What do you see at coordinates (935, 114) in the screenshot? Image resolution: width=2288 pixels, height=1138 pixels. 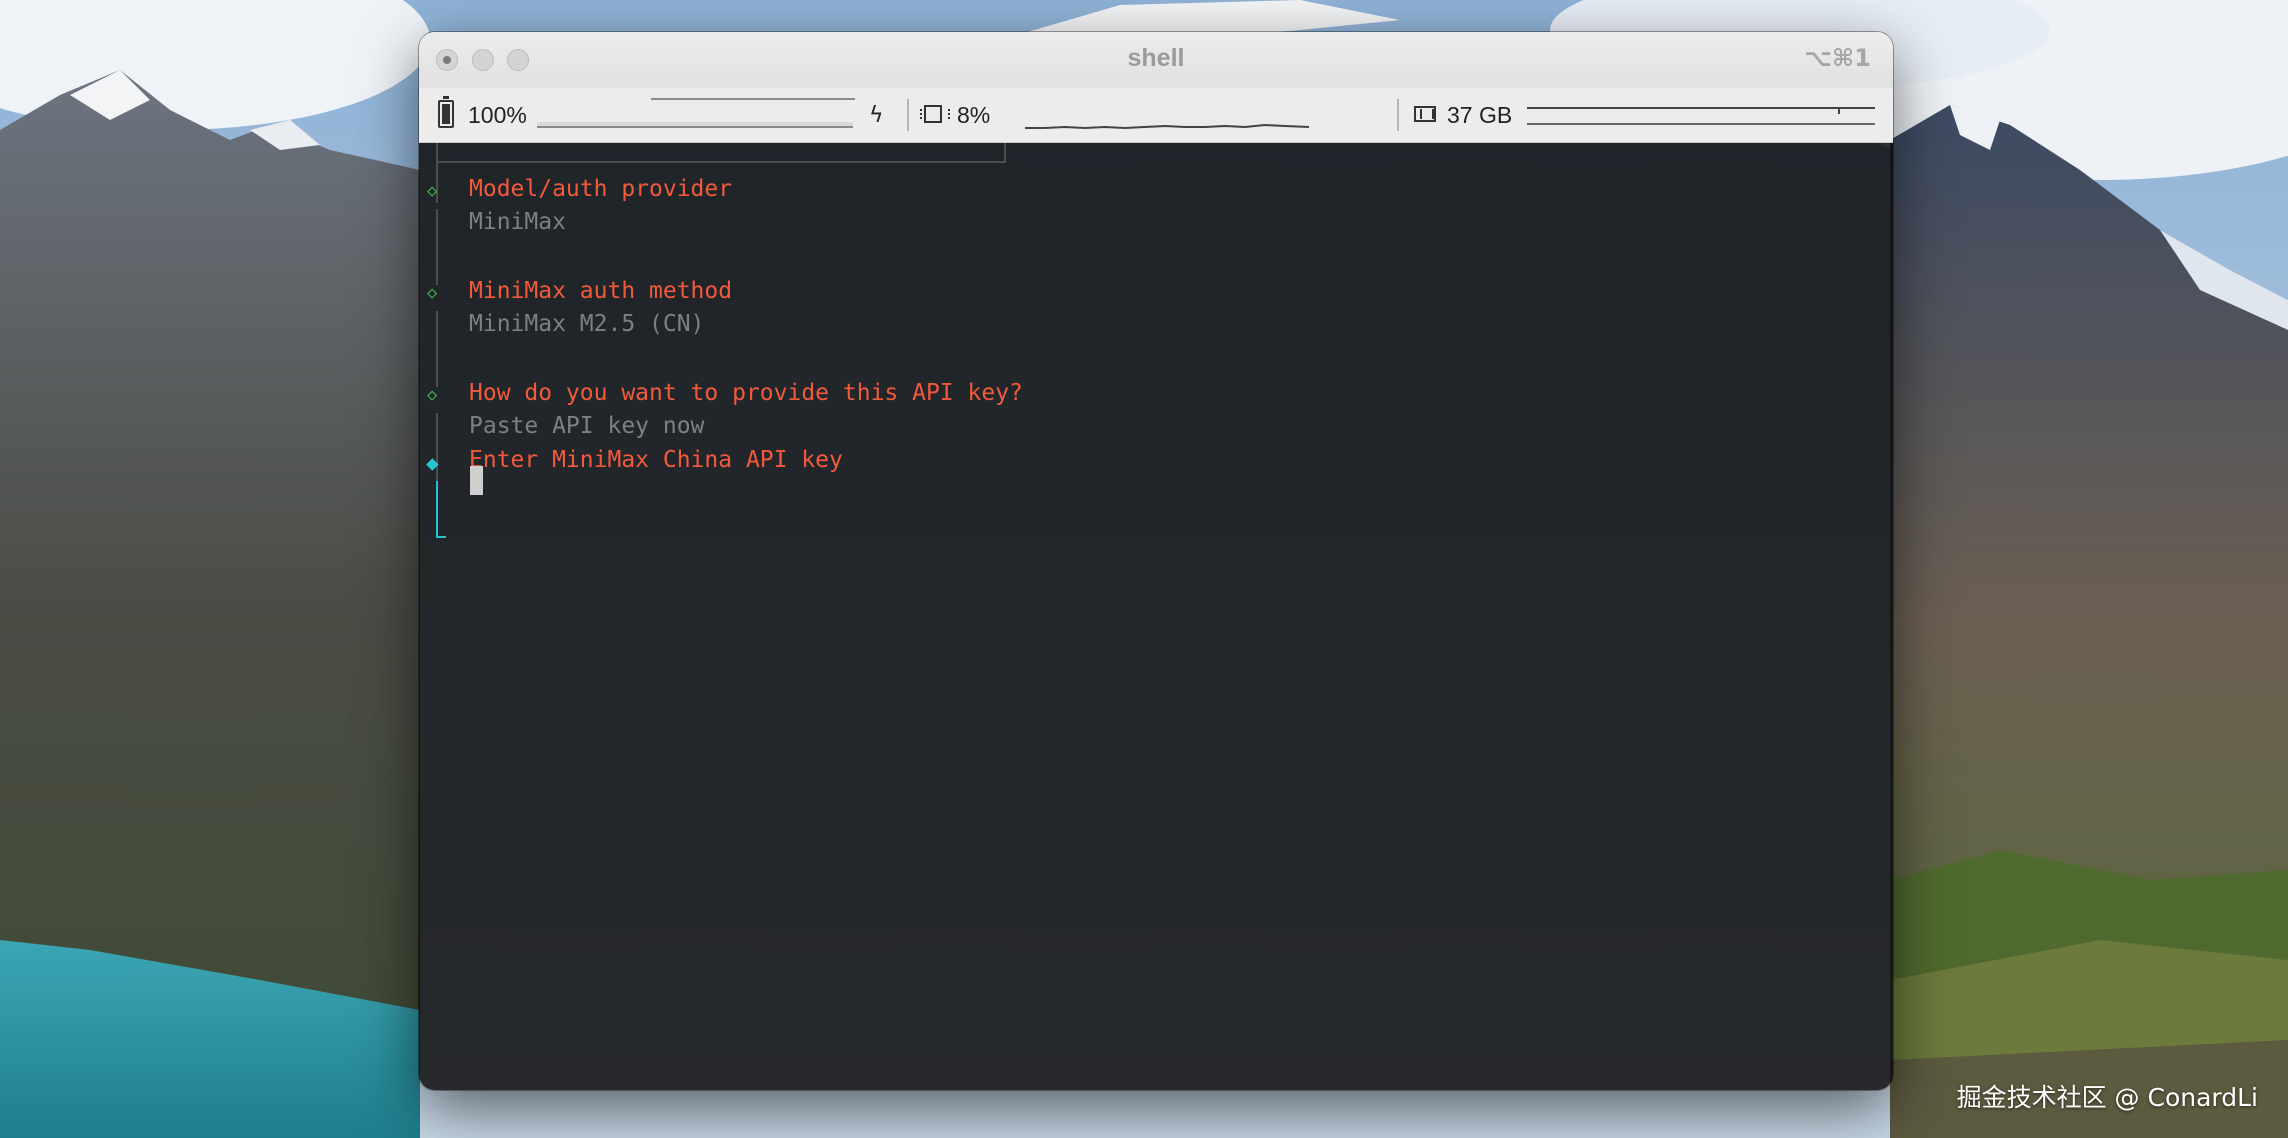 I see `cpu-icon` at bounding box center [935, 114].